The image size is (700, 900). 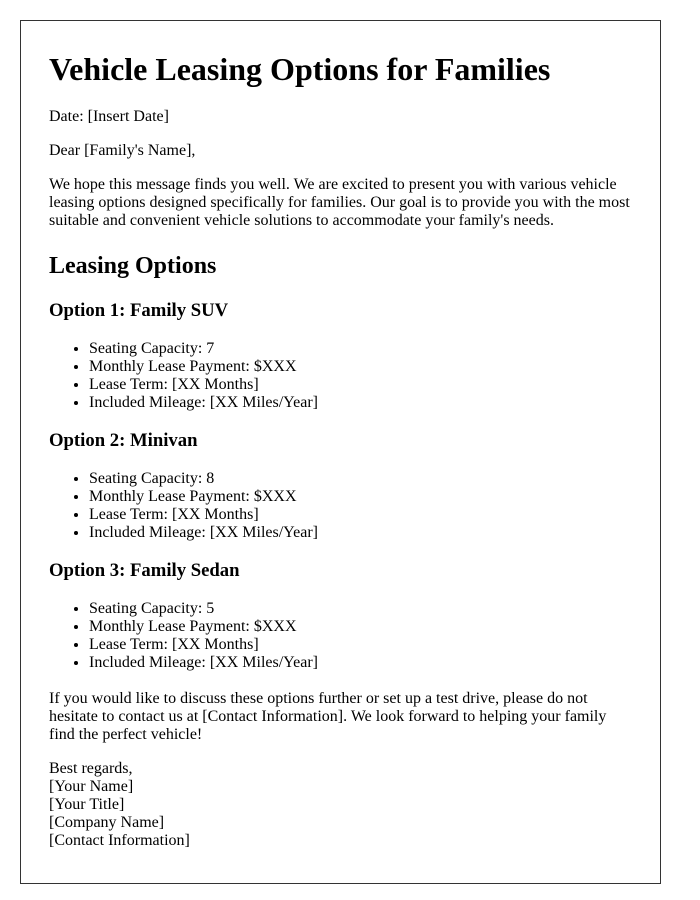 What do you see at coordinates (87, 804) in the screenshot?
I see `sender-title: [Your Title]` at bounding box center [87, 804].